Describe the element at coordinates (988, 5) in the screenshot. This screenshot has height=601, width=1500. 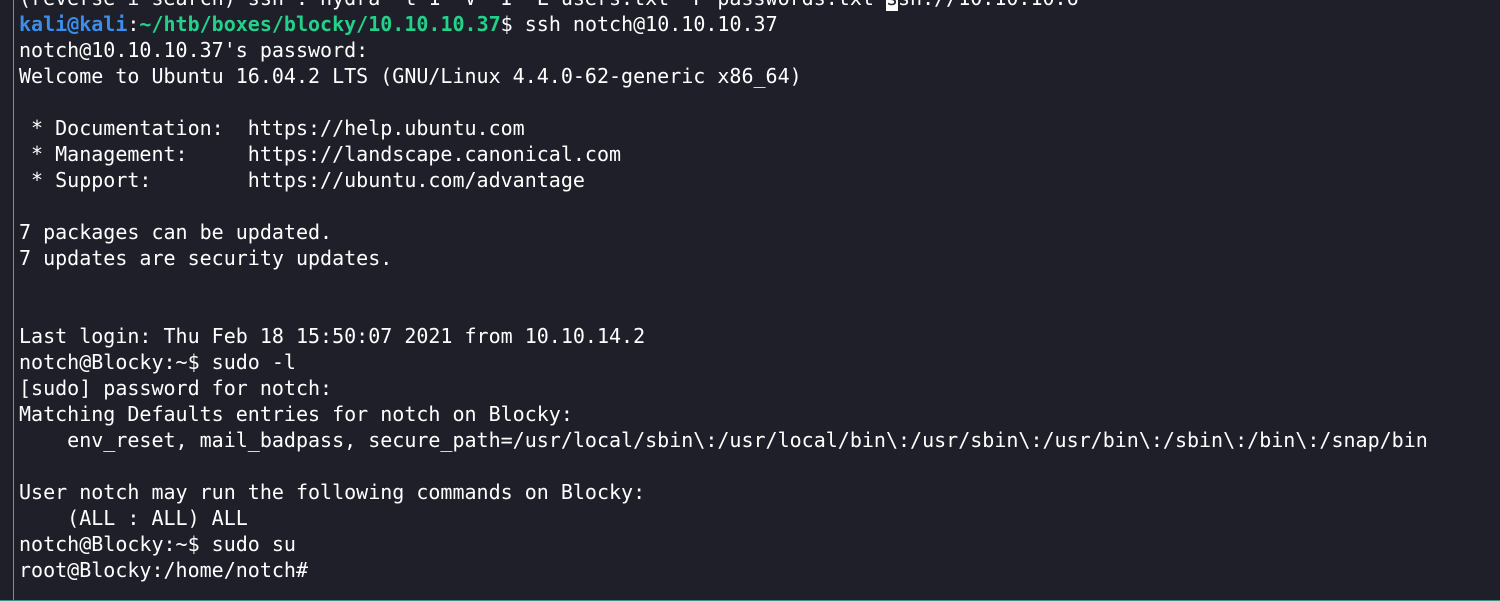
I see `search-text-after: sh://10.10.10.6` at that location.